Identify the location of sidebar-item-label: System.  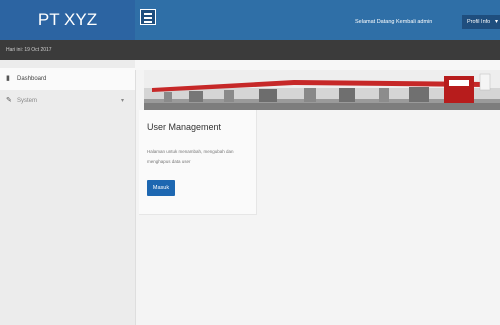
(27, 101).